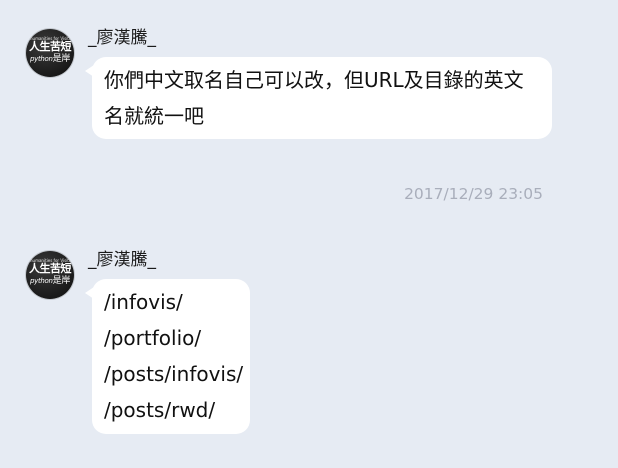 The image size is (618, 468). Describe the element at coordinates (318, 98) in the screenshot. I see `message-bubble: 你們中文取名自己可以改，但URL及目錄的英文 名就統一吧` at that location.